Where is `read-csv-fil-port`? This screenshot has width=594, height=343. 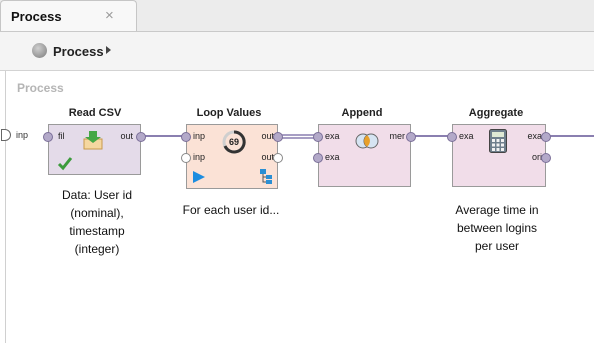 read-csv-fil-port is located at coordinates (48, 137).